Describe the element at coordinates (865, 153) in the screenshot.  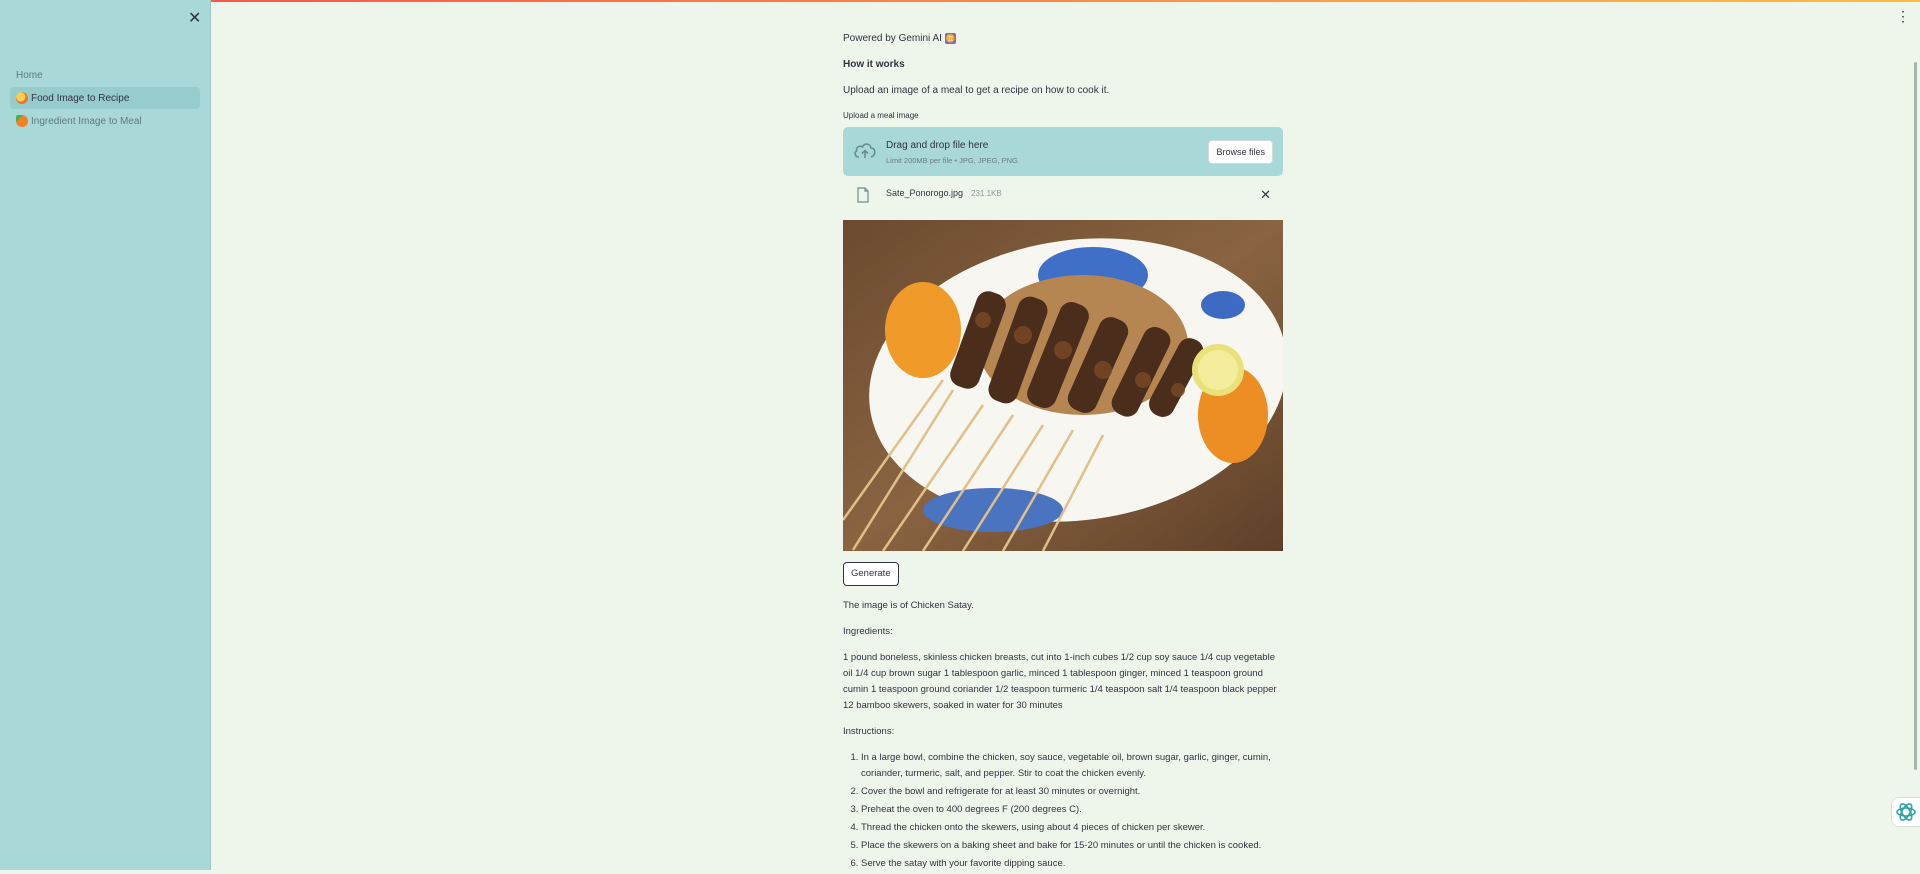
I see `cloud-upload-icon` at that location.